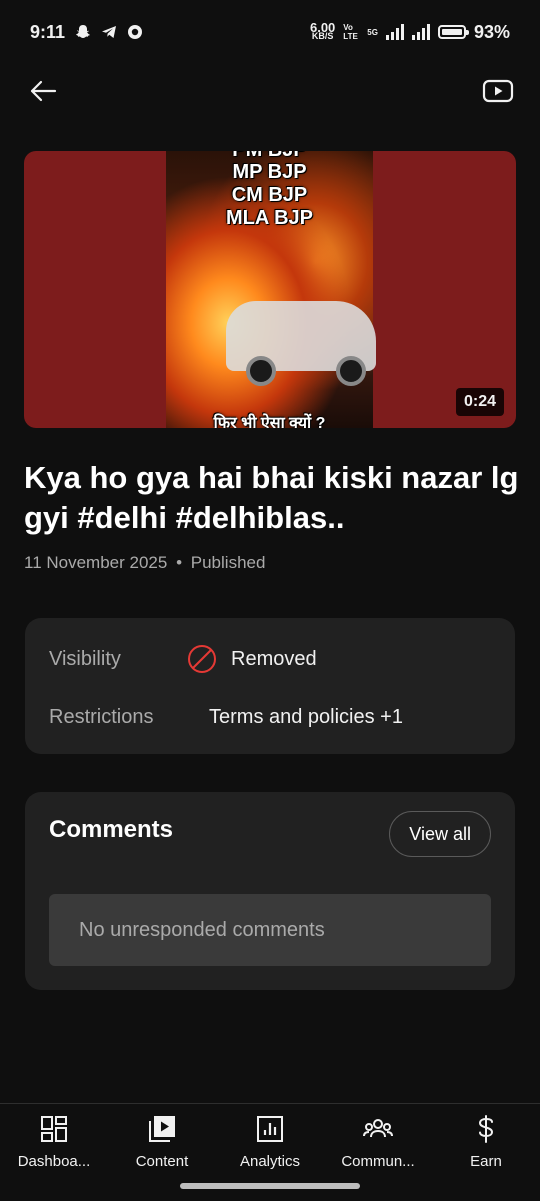  I want to click on top-app-bar, so click(270, 92).